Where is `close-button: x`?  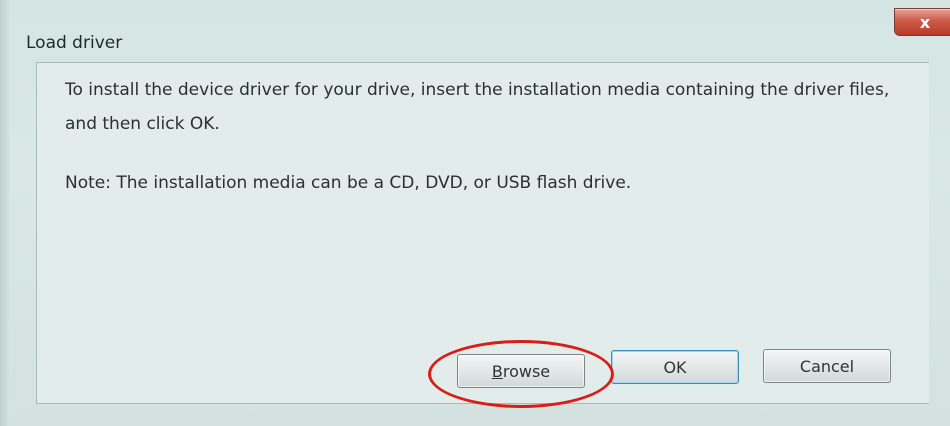
close-button: x is located at coordinates (922, 22).